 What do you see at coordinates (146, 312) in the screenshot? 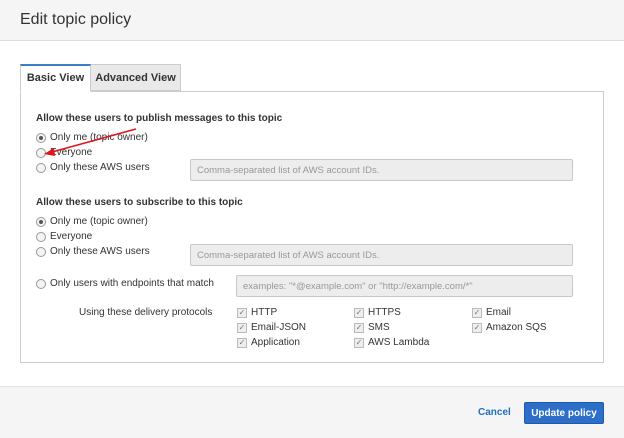
I see `delivery-protocols-label: Using these delivery protocols` at bounding box center [146, 312].